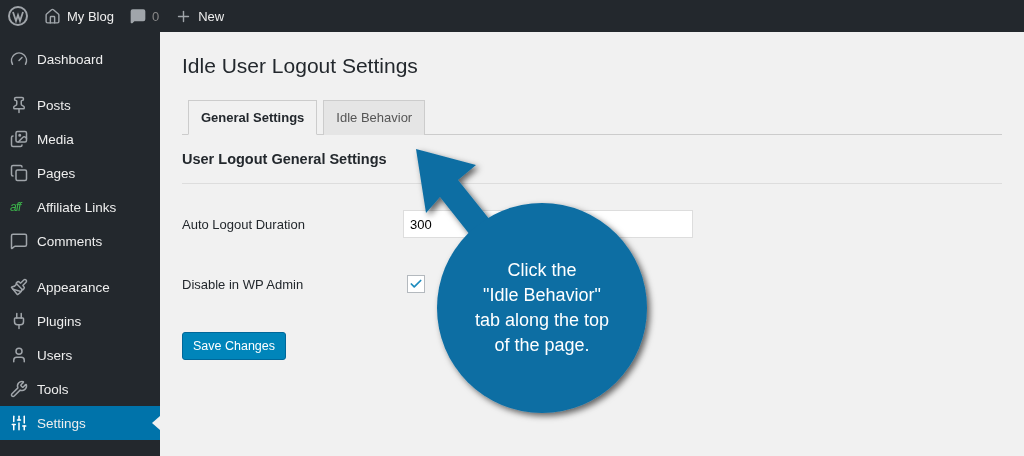 Image resolution: width=1024 pixels, height=456 pixels. What do you see at coordinates (80, 207) in the screenshot?
I see `sidebar-item: aff Affiliate Links` at bounding box center [80, 207].